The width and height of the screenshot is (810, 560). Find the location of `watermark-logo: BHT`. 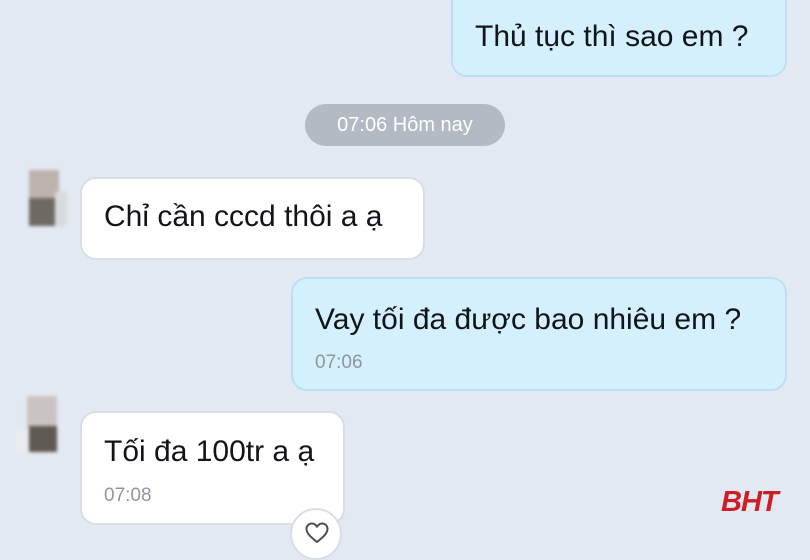

watermark-logo: BHT is located at coordinates (750, 502).